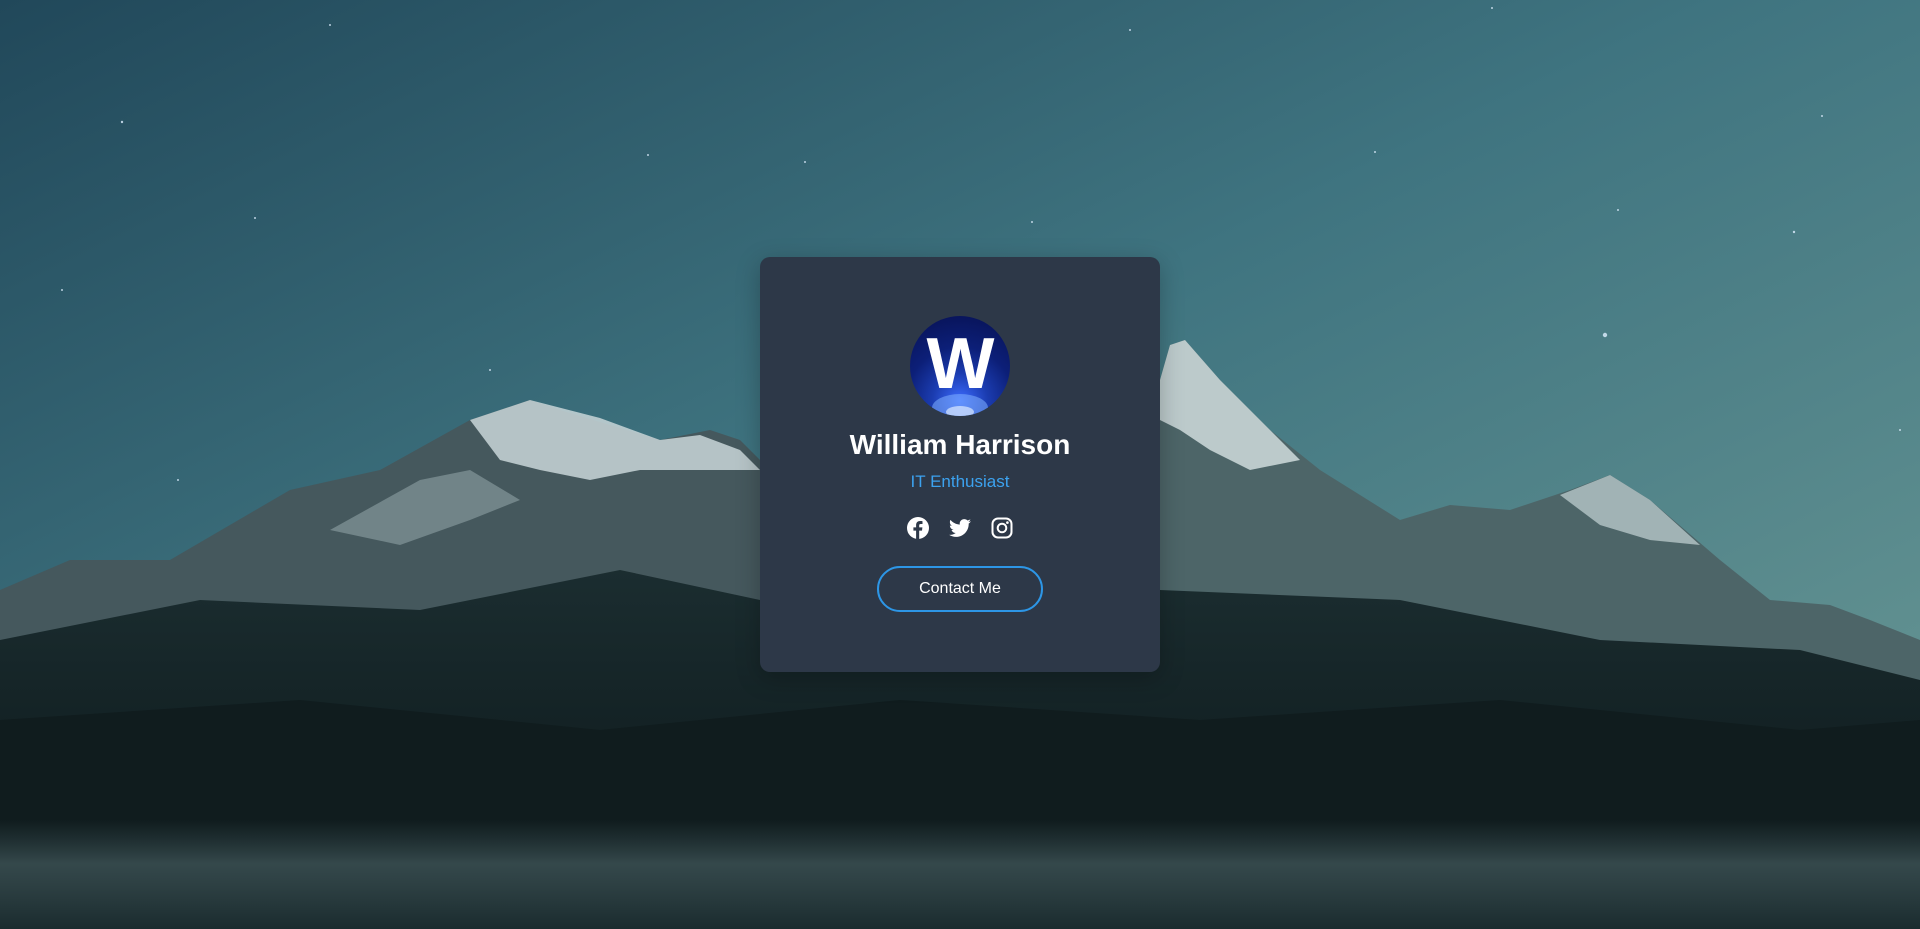 This screenshot has height=929, width=1920. I want to click on twitter-icon, so click(960, 528).